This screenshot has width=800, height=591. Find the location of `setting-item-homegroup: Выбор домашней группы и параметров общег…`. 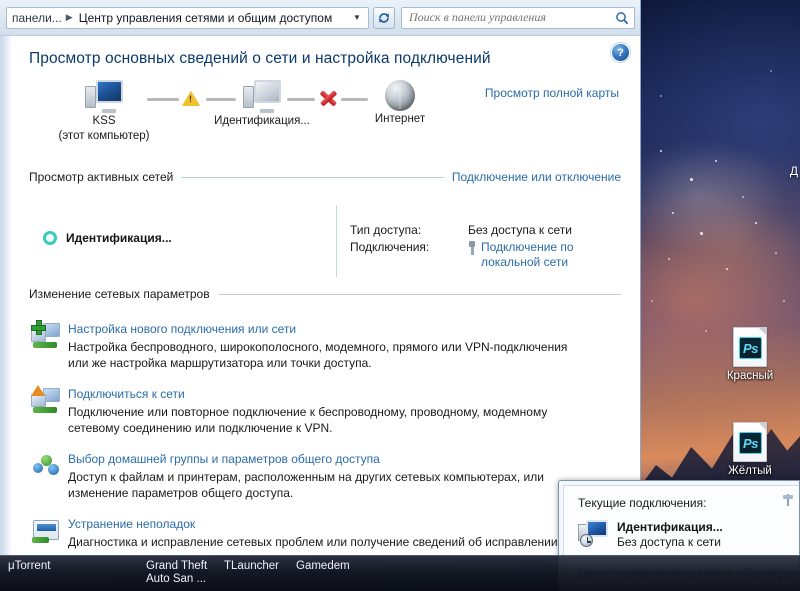

setting-item-homegroup: Выбор домашней группы и параметров общег… is located at coordinates (325, 468).